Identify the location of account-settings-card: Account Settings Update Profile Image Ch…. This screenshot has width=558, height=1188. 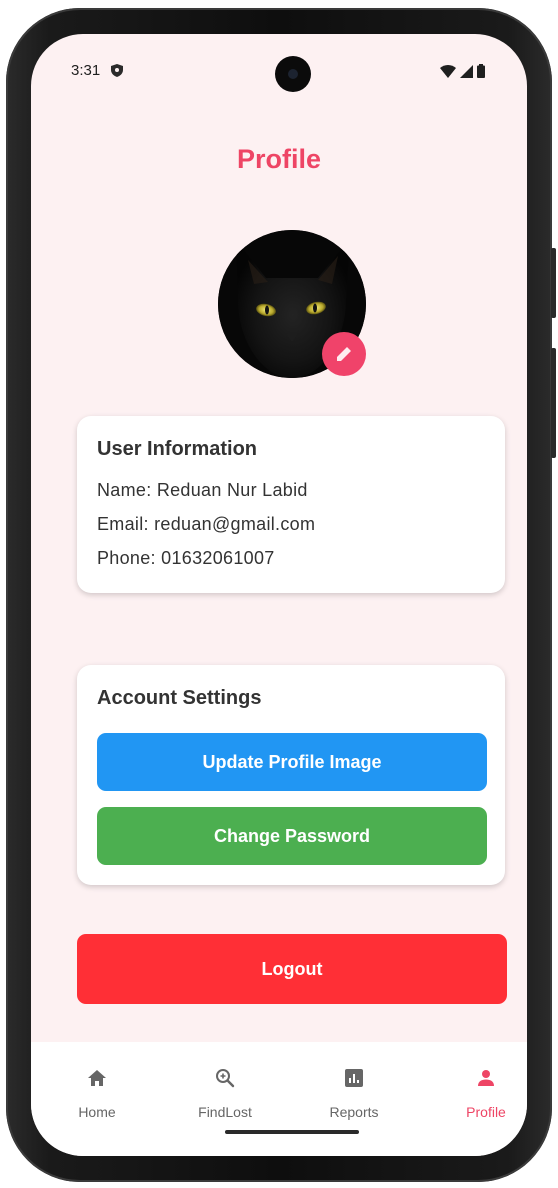
(291, 775).